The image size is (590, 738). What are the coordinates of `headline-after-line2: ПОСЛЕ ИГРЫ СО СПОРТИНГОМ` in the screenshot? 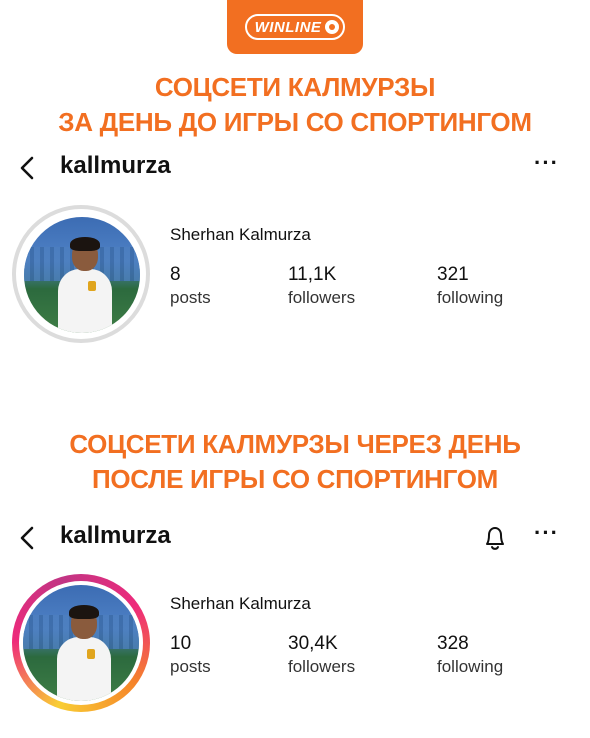 It's located at (295, 479).